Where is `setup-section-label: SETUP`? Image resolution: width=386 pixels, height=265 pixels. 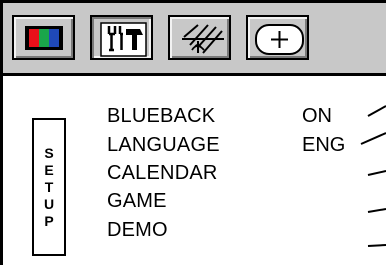 setup-section-label: SETUP is located at coordinates (49, 187).